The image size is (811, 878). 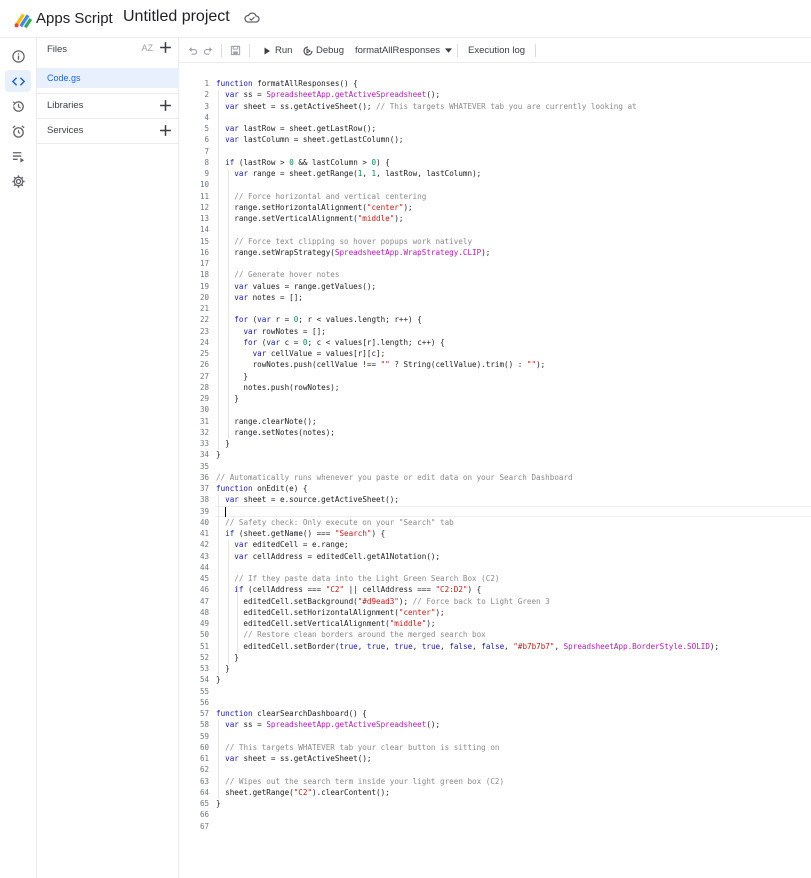 What do you see at coordinates (204, 320) in the screenshot?
I see `line-number: 22` at bounding box center [204, 320].